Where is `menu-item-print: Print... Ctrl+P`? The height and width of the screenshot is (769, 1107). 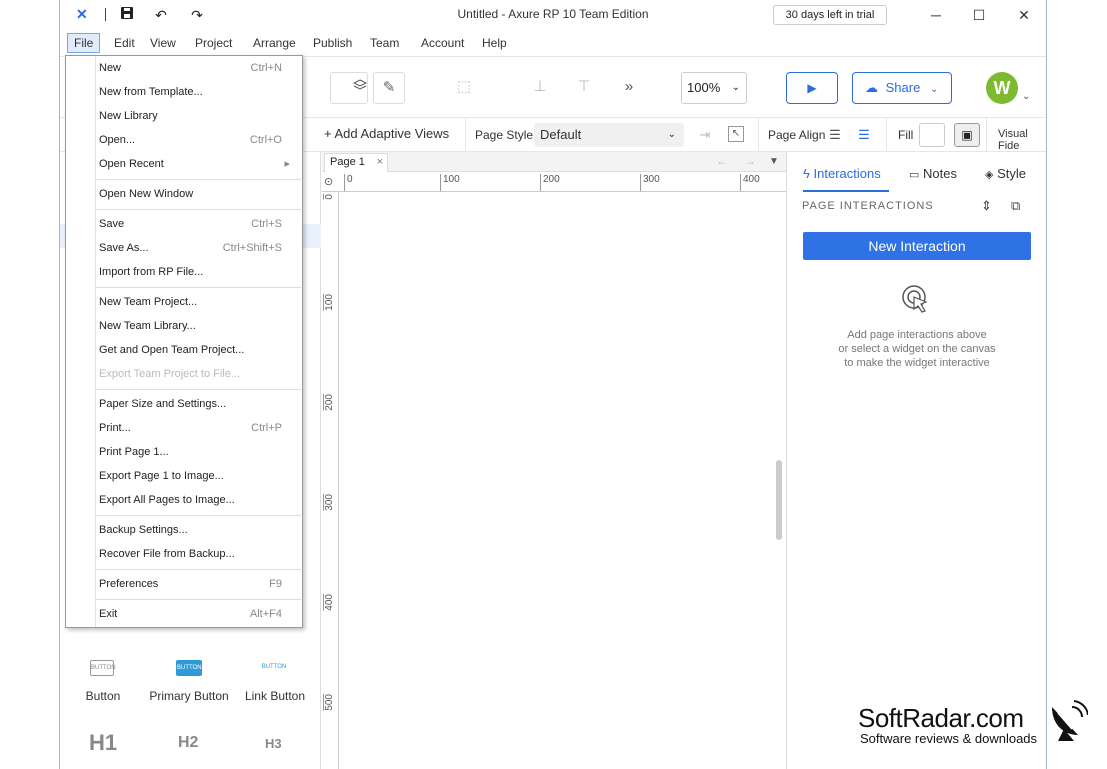
menu-item-print: Print... Ctrl+P is located at coordinates (184, 428).